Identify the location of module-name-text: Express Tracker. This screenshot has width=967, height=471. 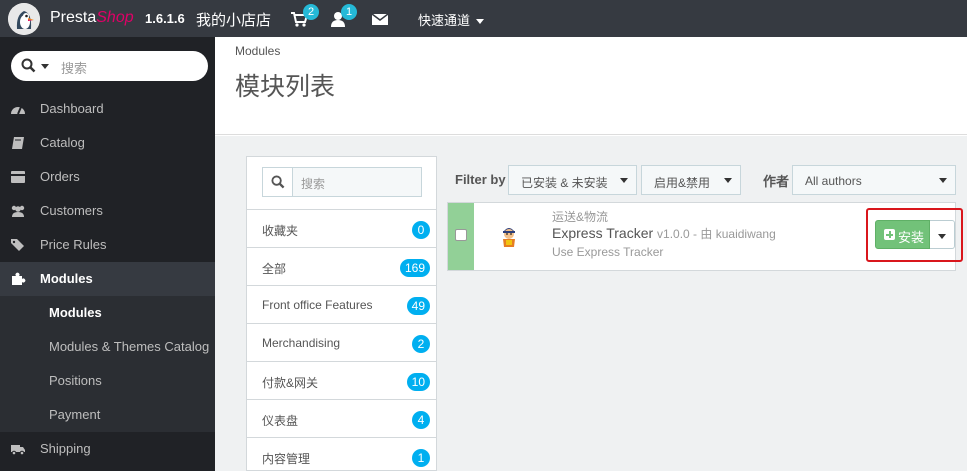
(603, 233).